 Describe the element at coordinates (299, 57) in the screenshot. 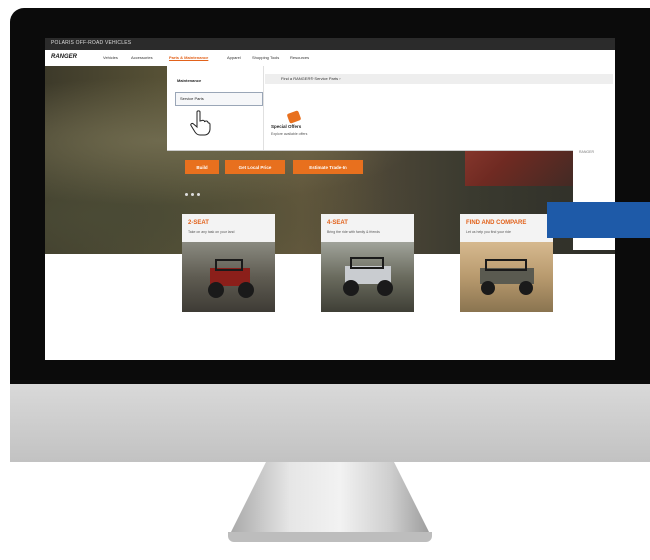

I see `nav-item-resources: Resources` at that location.